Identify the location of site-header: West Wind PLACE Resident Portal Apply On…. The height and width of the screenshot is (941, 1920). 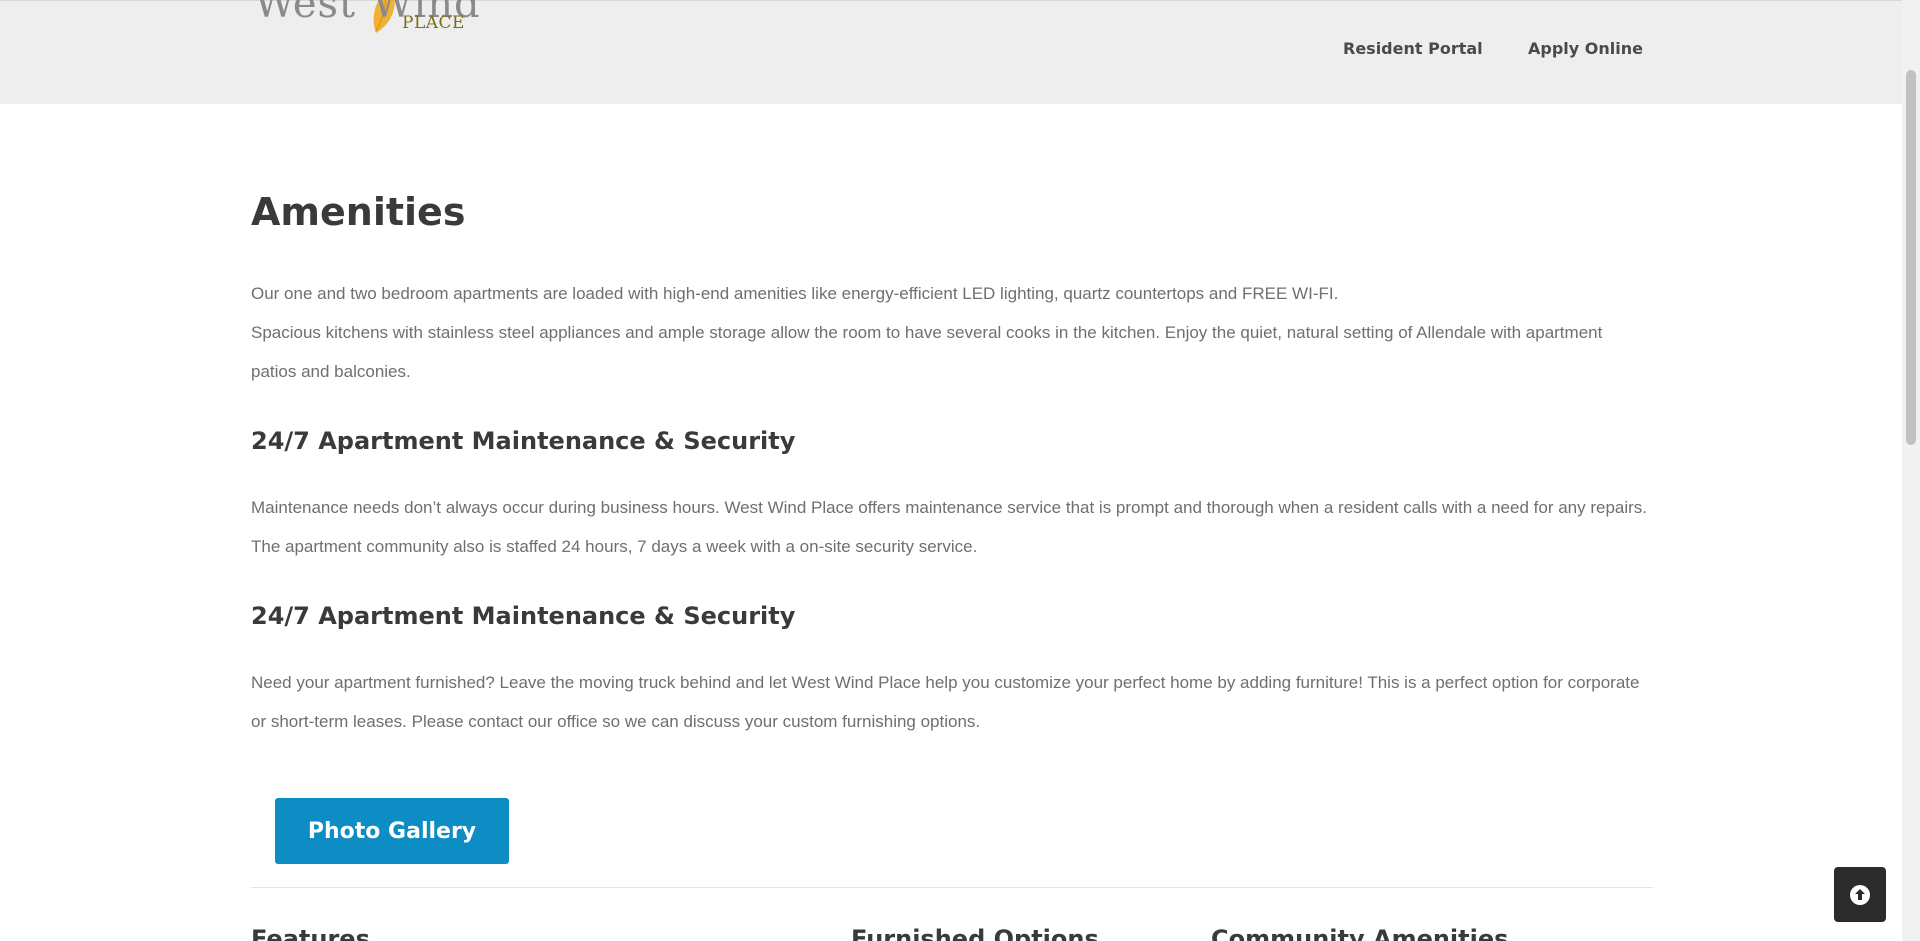
(951, 52).